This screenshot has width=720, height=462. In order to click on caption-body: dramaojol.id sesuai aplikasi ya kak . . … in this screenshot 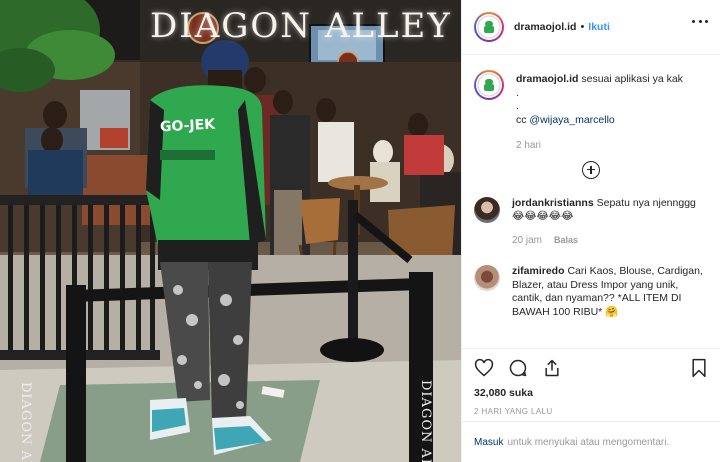, I will do `click(599, 113)`.